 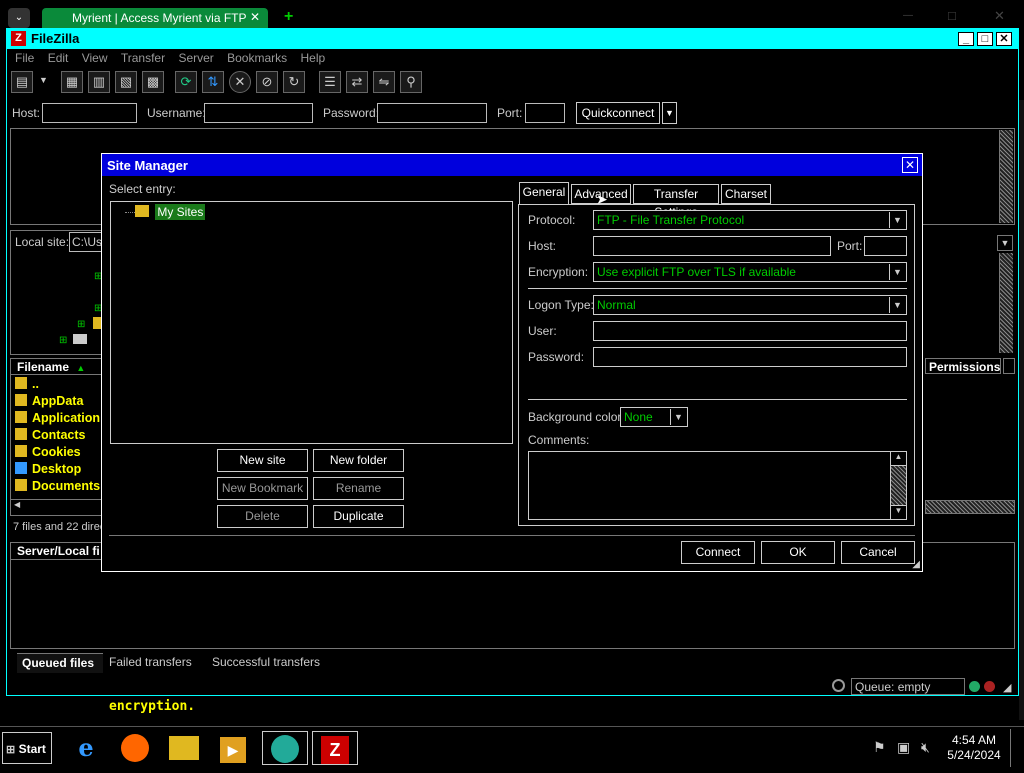 I want to click on search-icon: ⚲, so click(x=411, y=82).